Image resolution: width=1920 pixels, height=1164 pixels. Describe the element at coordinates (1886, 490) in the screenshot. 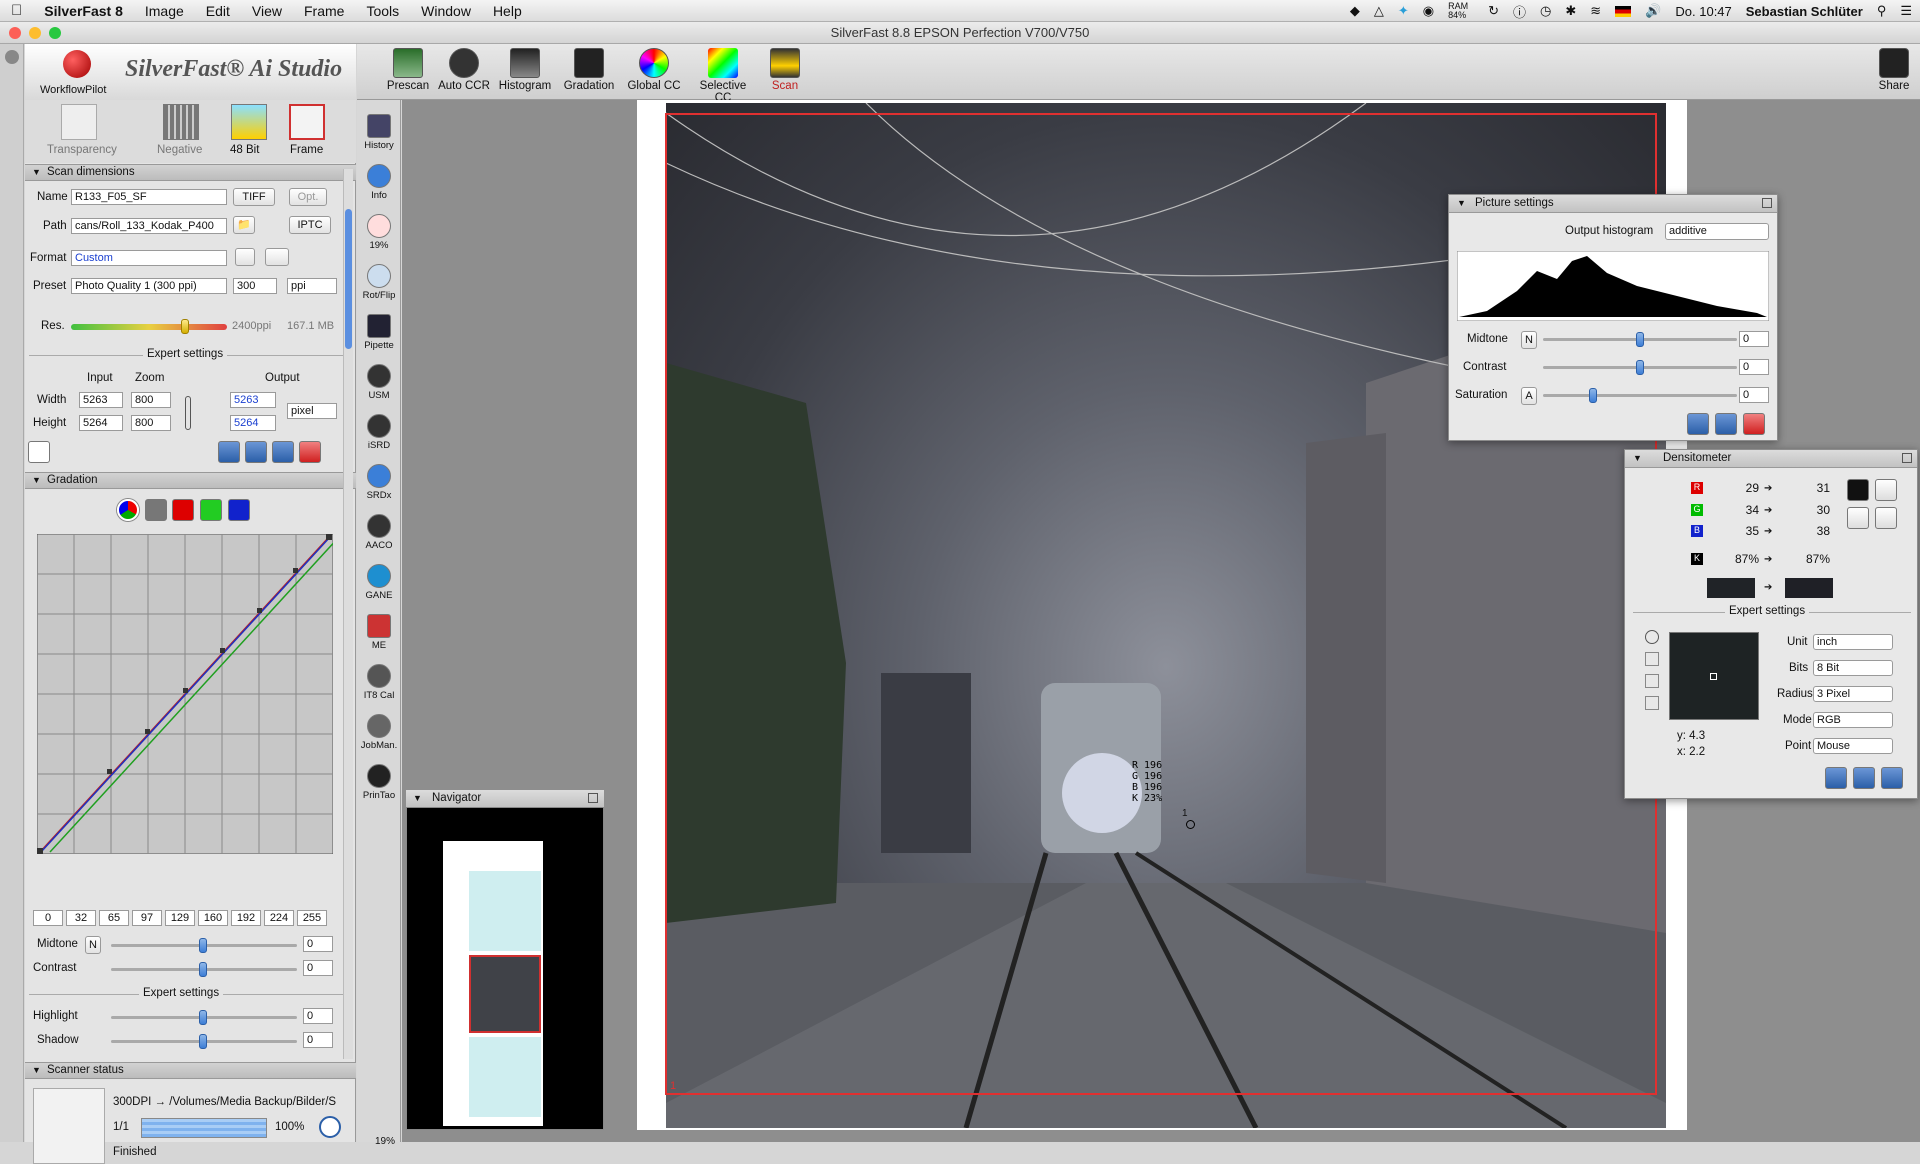

I see `square-small-icon` at that location.